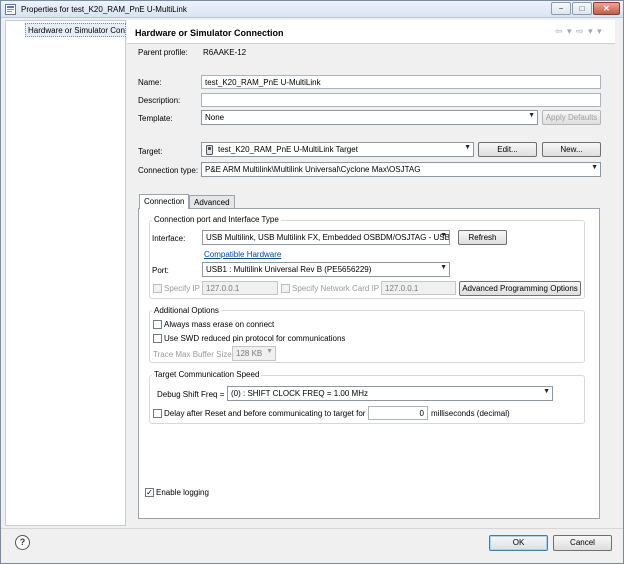 This screenshot has width=624, height=564. What do you see at coordinates (336, 288) in the screenshot?
I see `specify-network-card-ip-label: Specify Network Card IP` at bounding box center [336, 288].